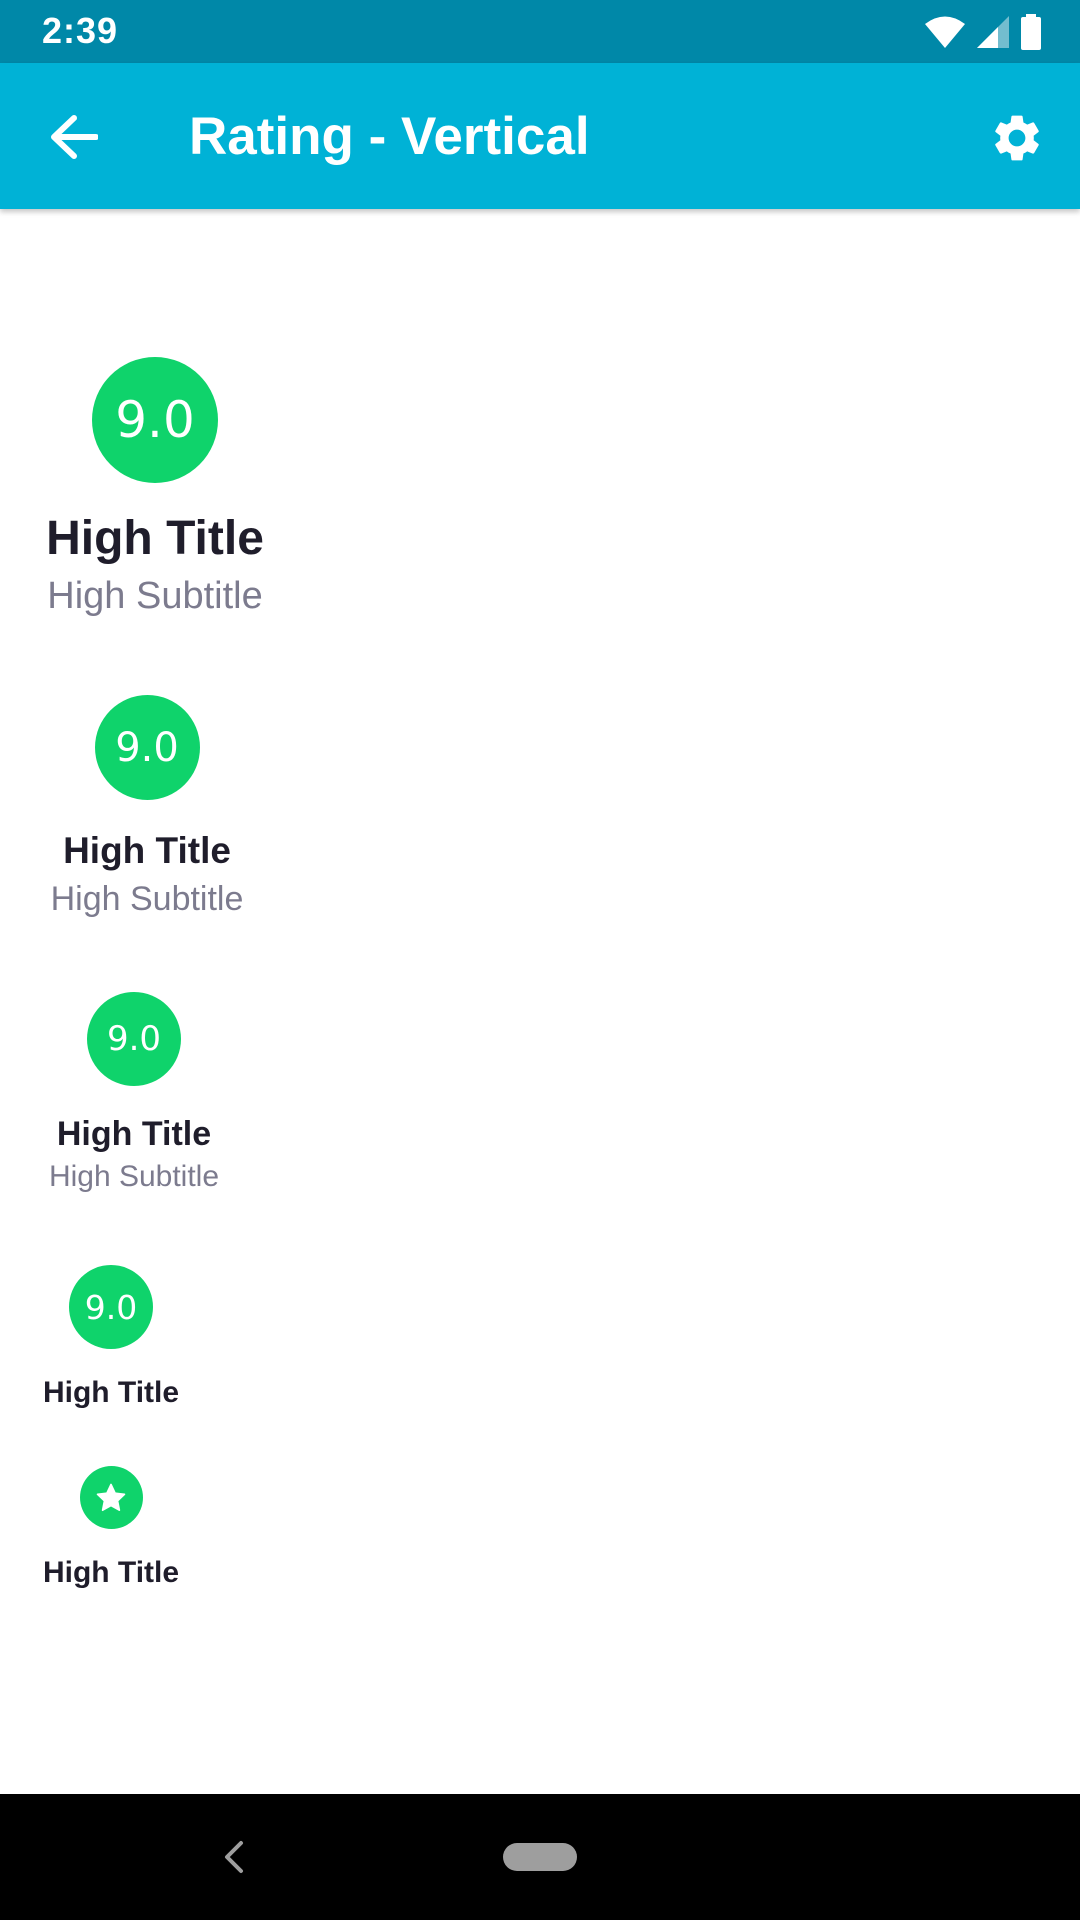 This screenshot has height=1920, width=1080. I want to click on rating-item: 9.0 High Title, so click(111, 1338).